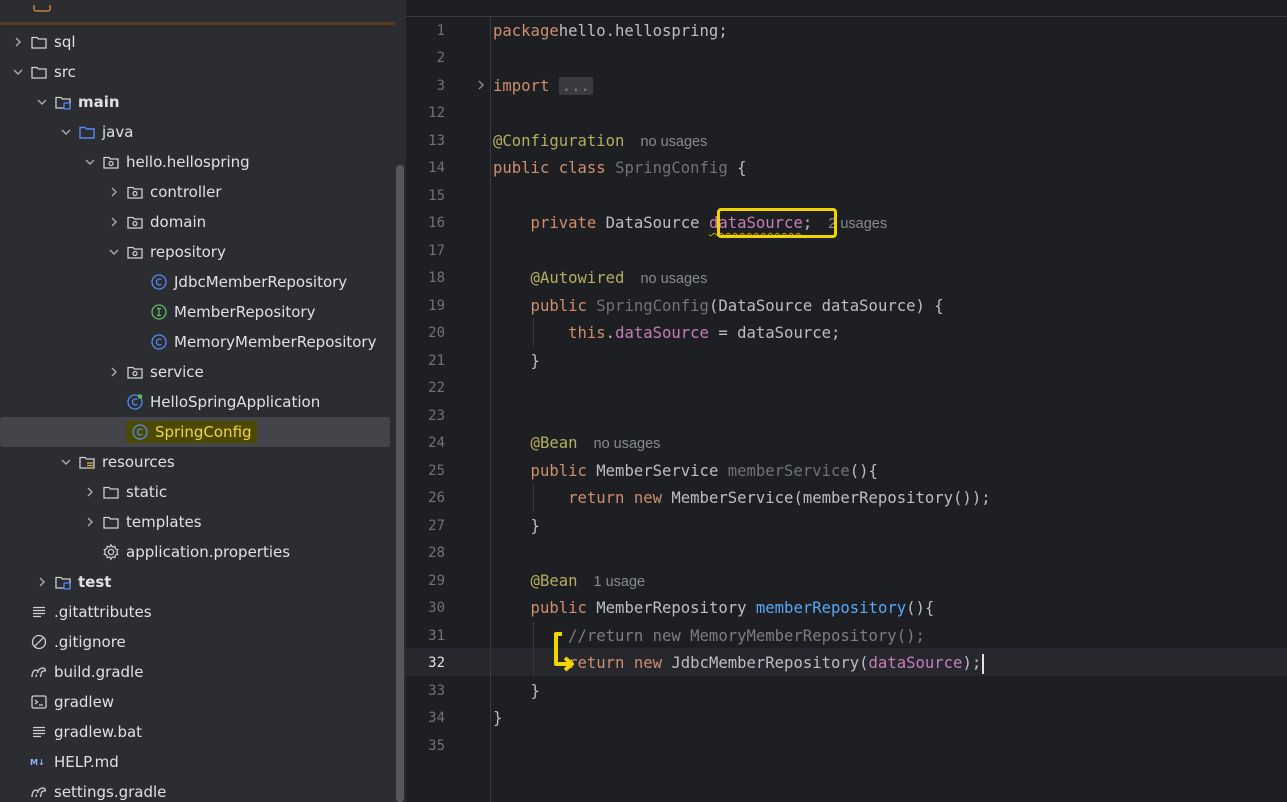 Image resolution: width=1287 pixels, height=802 pixels. What do you see at coordinates (676, 608) in the screenshot?
I see `code-token: MemberRepository` at bounding box center [676, 608].